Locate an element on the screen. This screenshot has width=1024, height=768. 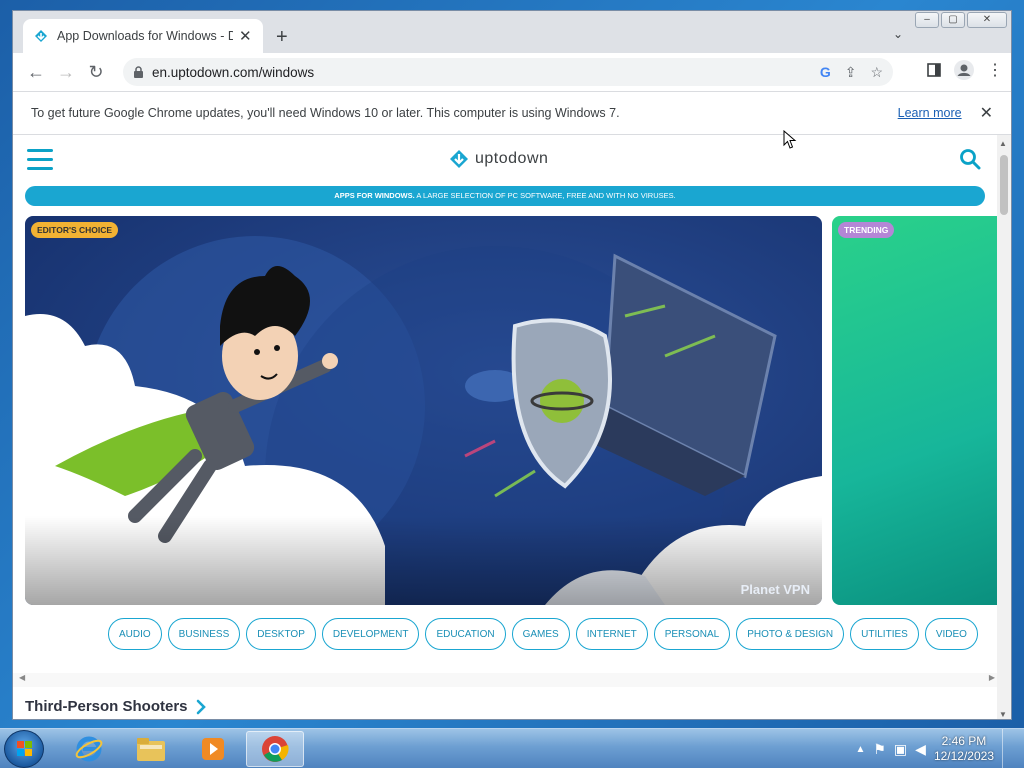
close-window-button: ✕ is located at coordinates (987, 20).